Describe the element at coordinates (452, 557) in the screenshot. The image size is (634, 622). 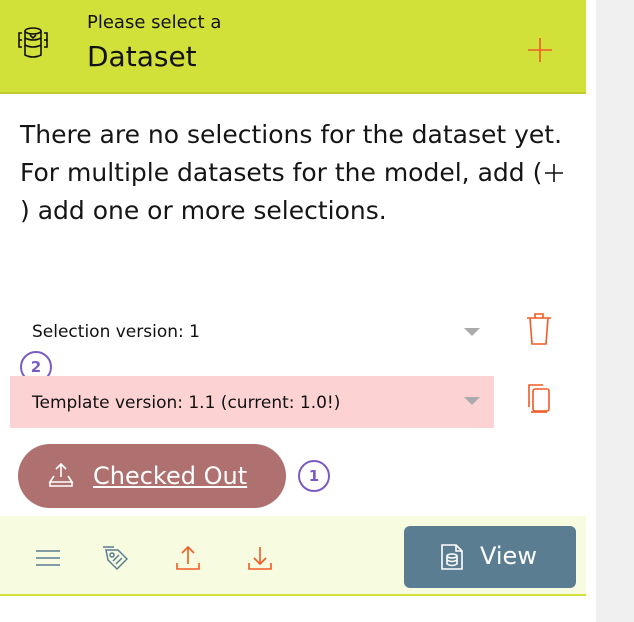
I see `document-icon` at that location.